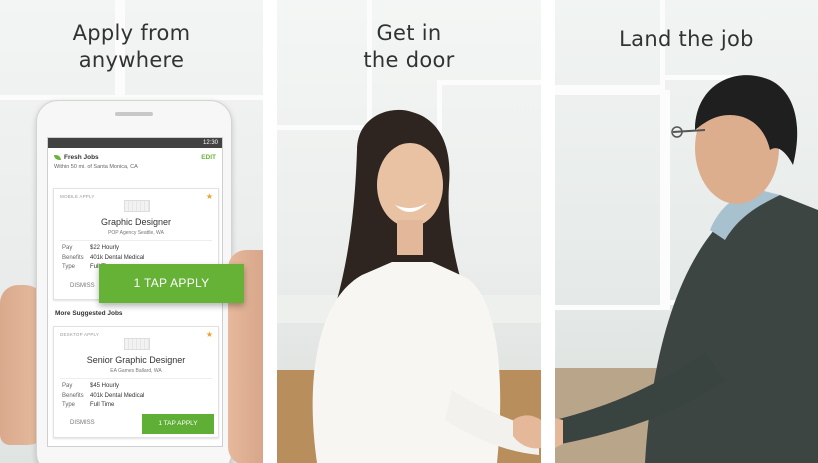 The image size is (818, 463). I want to click on headline-line: Land the job, so click(686, 39).